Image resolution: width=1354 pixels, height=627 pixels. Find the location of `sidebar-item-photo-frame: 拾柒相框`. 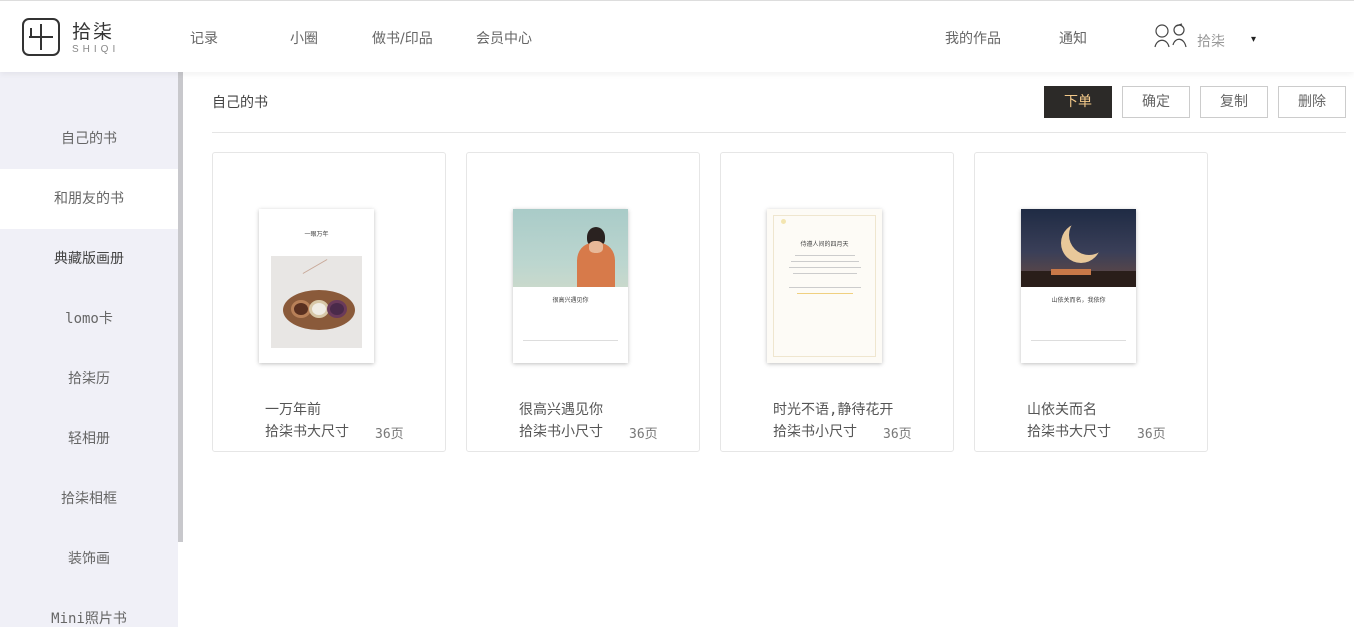

sidebar-item-photo-frame: 拾柒相框 is located at coordinates (89, 499).